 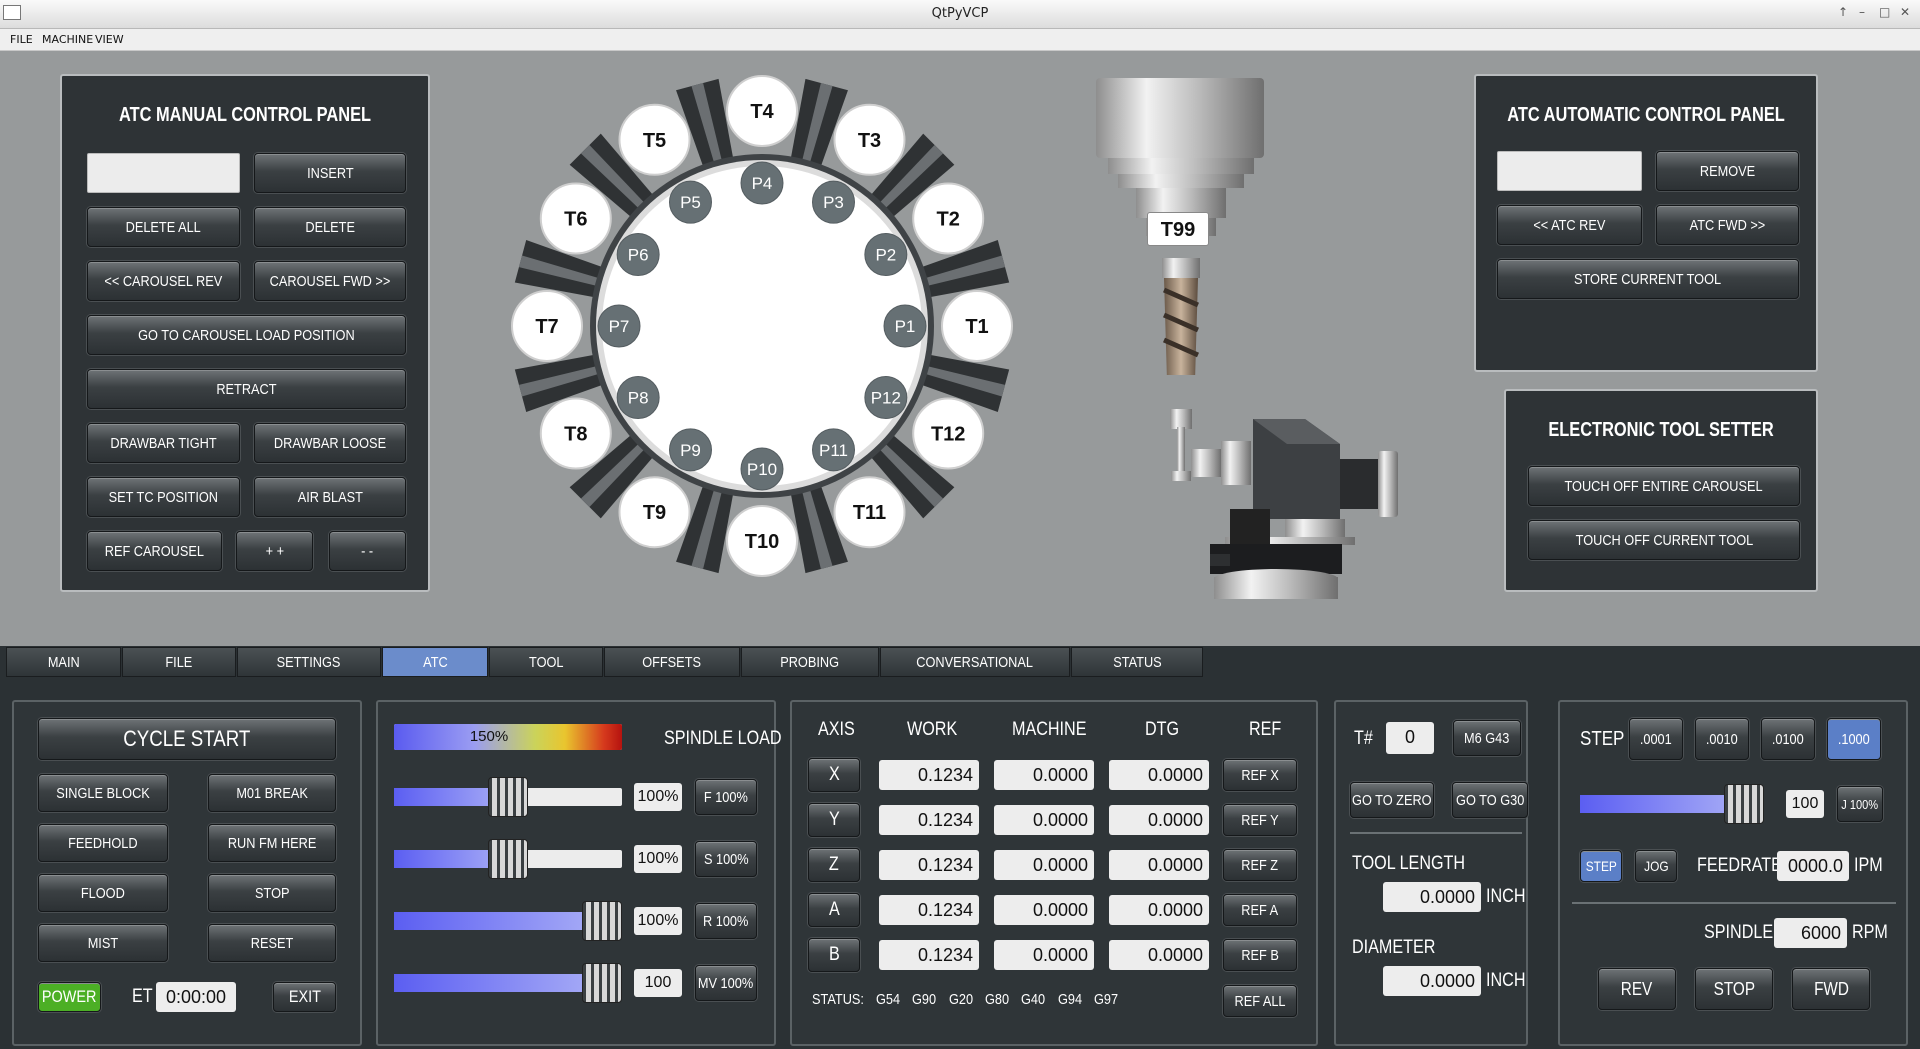 I want to click on axis-z-button: Z, so click(x=834, y=865).